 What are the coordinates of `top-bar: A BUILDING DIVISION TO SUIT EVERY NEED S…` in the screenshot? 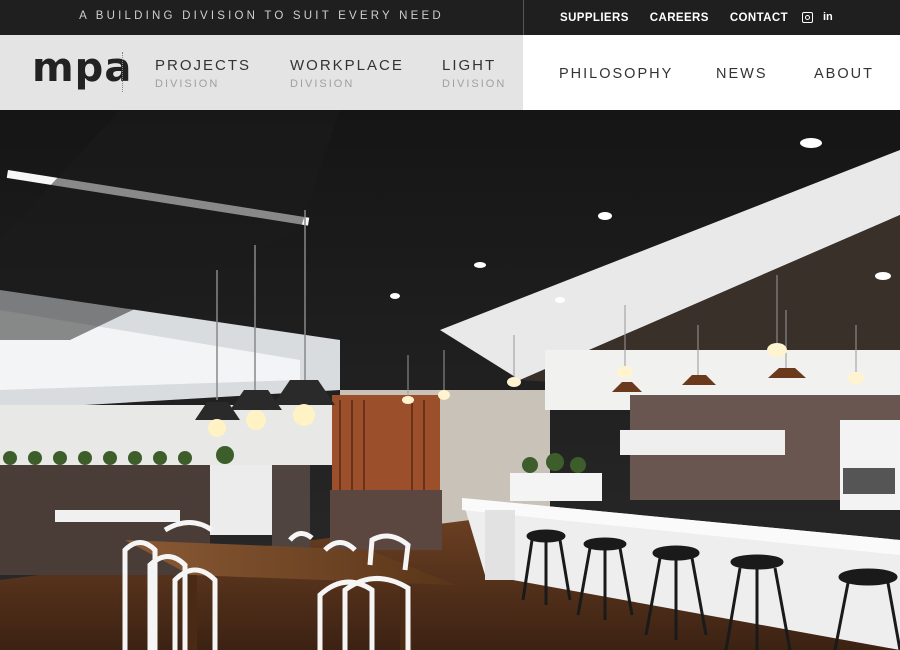 It's located at (450, 17).